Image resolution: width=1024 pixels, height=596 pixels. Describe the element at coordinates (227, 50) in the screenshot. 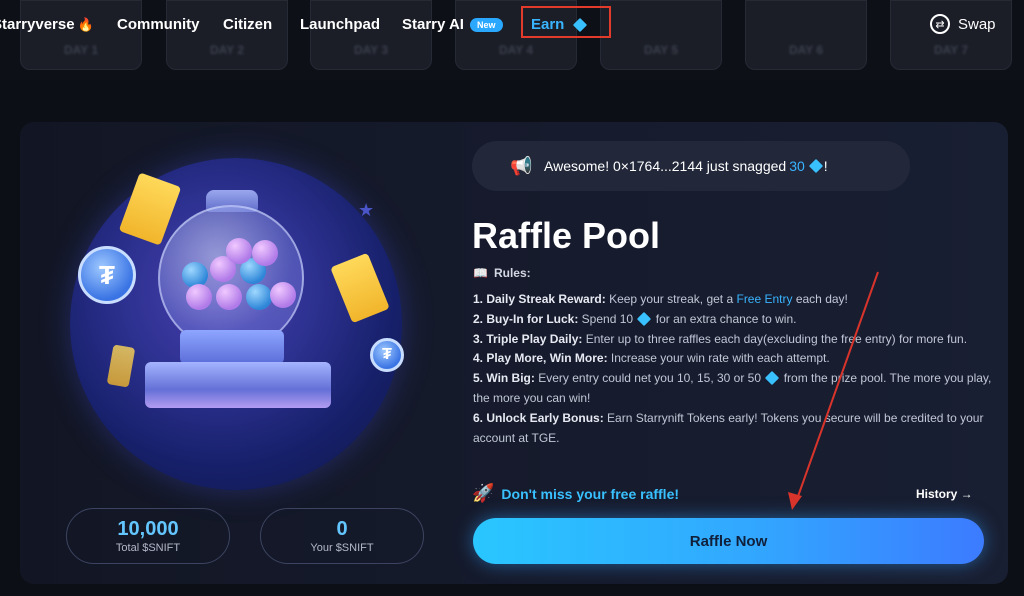

I see `day-label: DAY 2` at that location.